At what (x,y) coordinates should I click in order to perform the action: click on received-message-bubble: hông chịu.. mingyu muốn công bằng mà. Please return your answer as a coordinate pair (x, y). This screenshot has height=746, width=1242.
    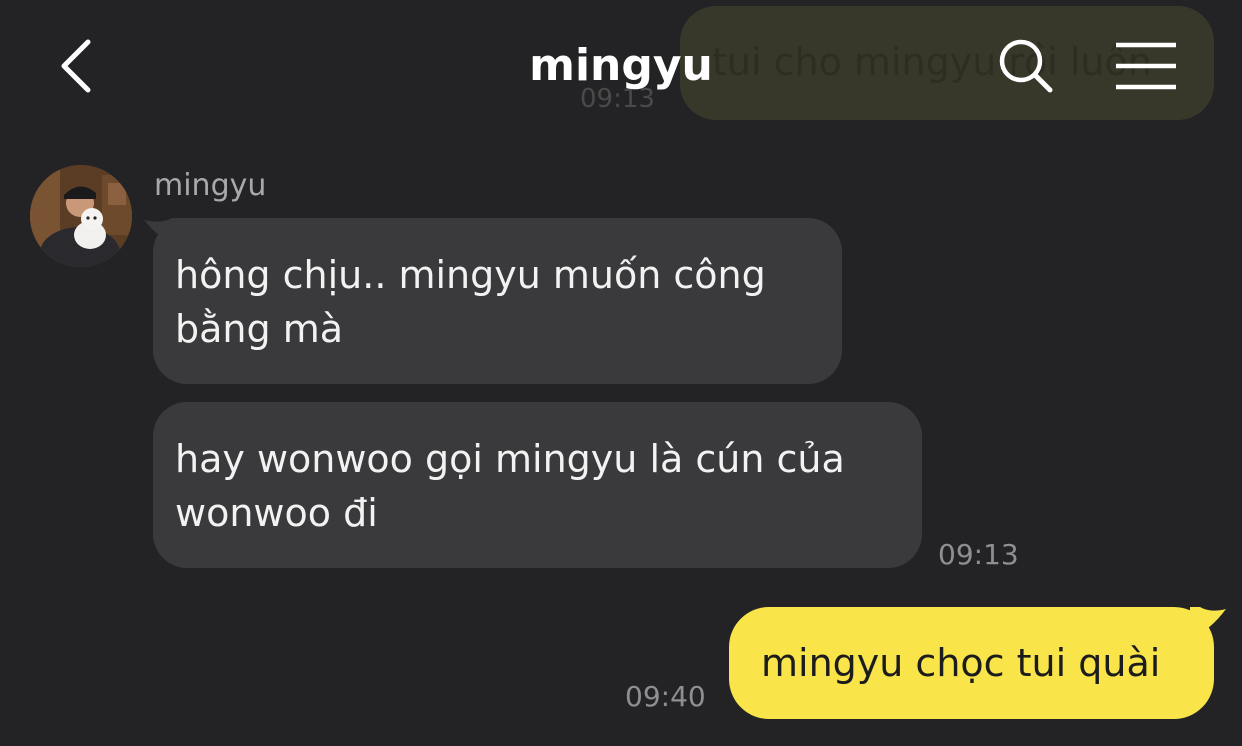
    Looking at the image, I should click on (497, 301).